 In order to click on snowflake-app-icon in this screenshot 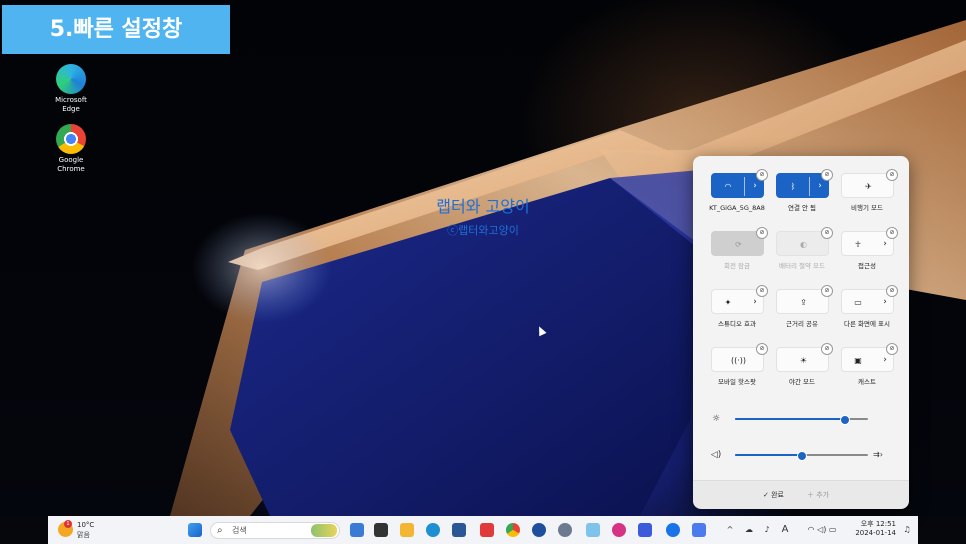, I will do `click(593, 530)`.